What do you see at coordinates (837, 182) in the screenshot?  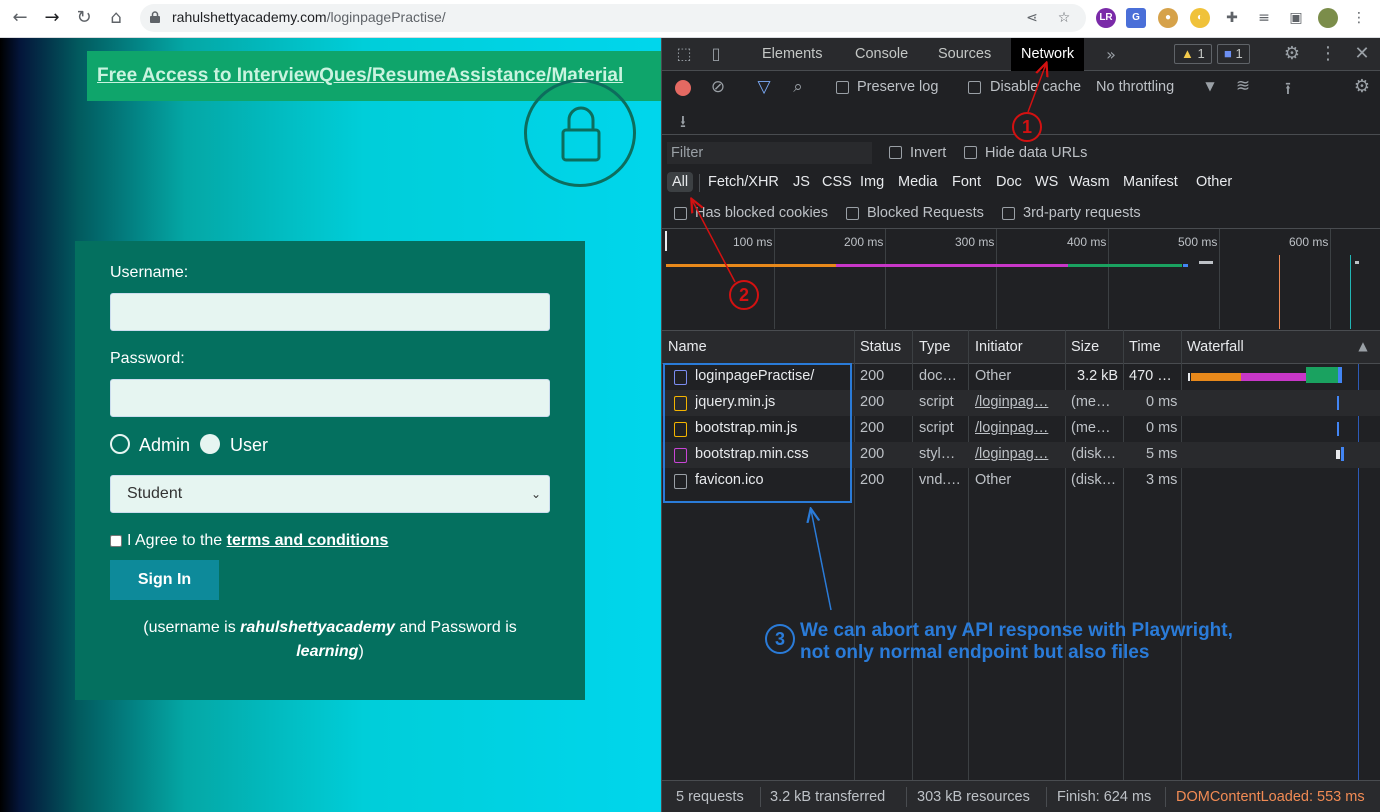 I see `filter-css: CSS` at bounding box center [837, 182].